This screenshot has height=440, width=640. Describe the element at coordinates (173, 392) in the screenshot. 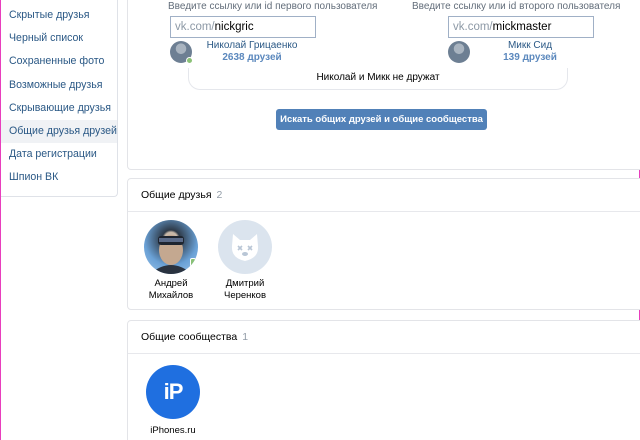

I see `group-logo-icon: iP` at that location.